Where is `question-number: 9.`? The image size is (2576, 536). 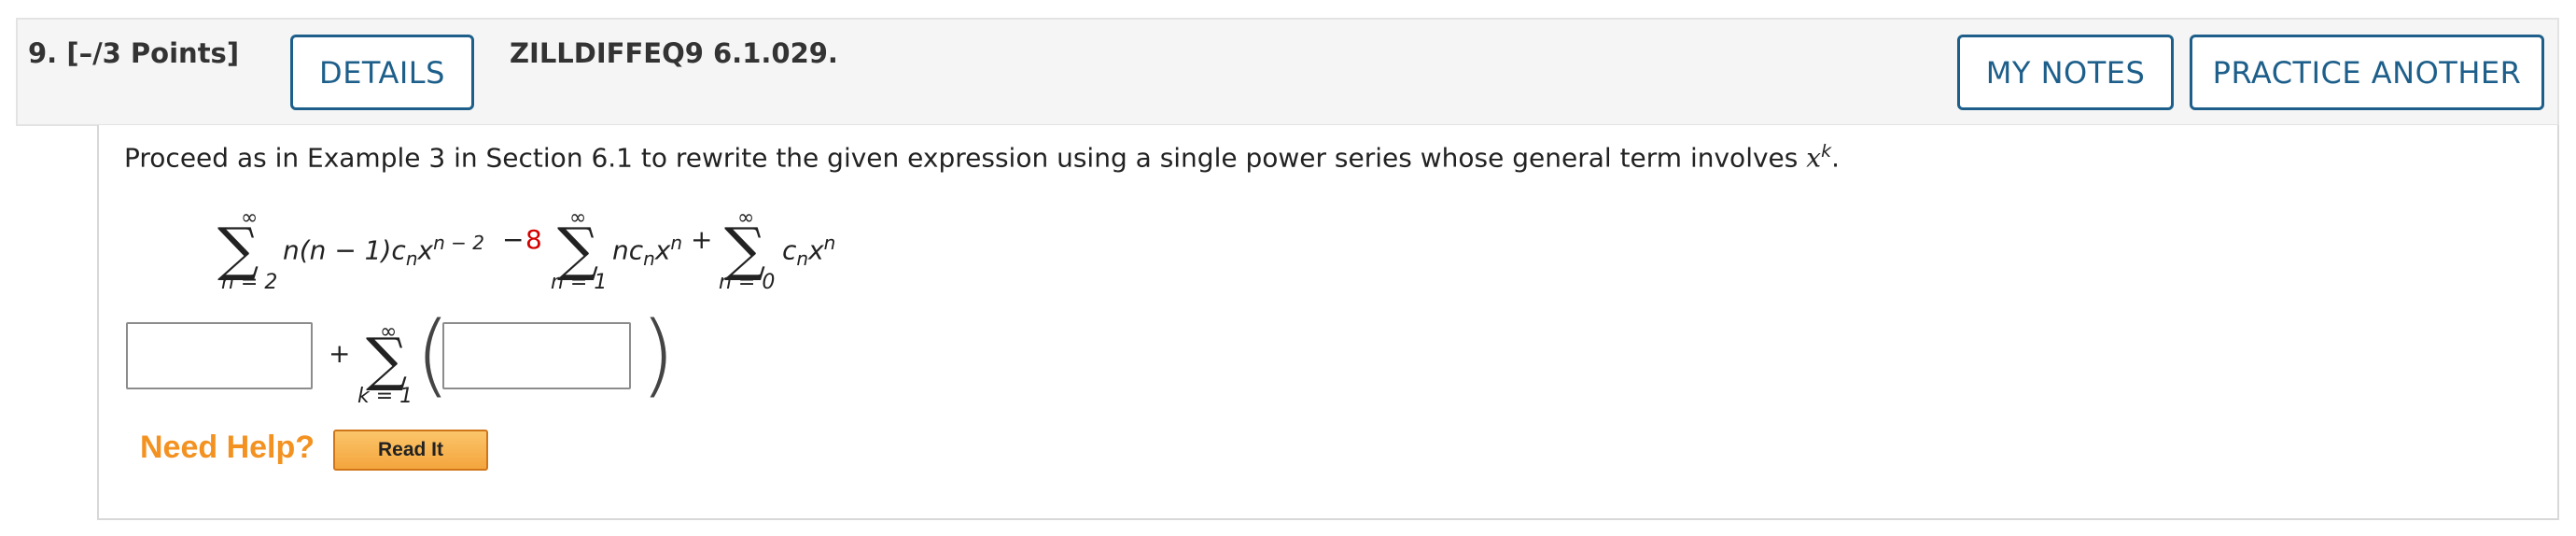 question-number: 9. is located at coordinates (43, 53).